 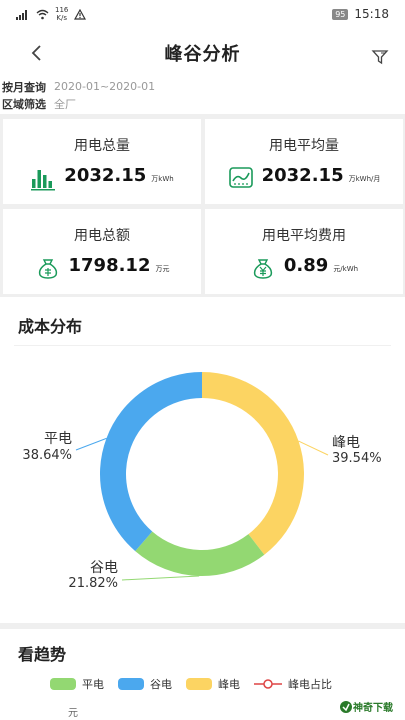 I want to click on legend-label: 峰电占比, so click(x=310, y=684).